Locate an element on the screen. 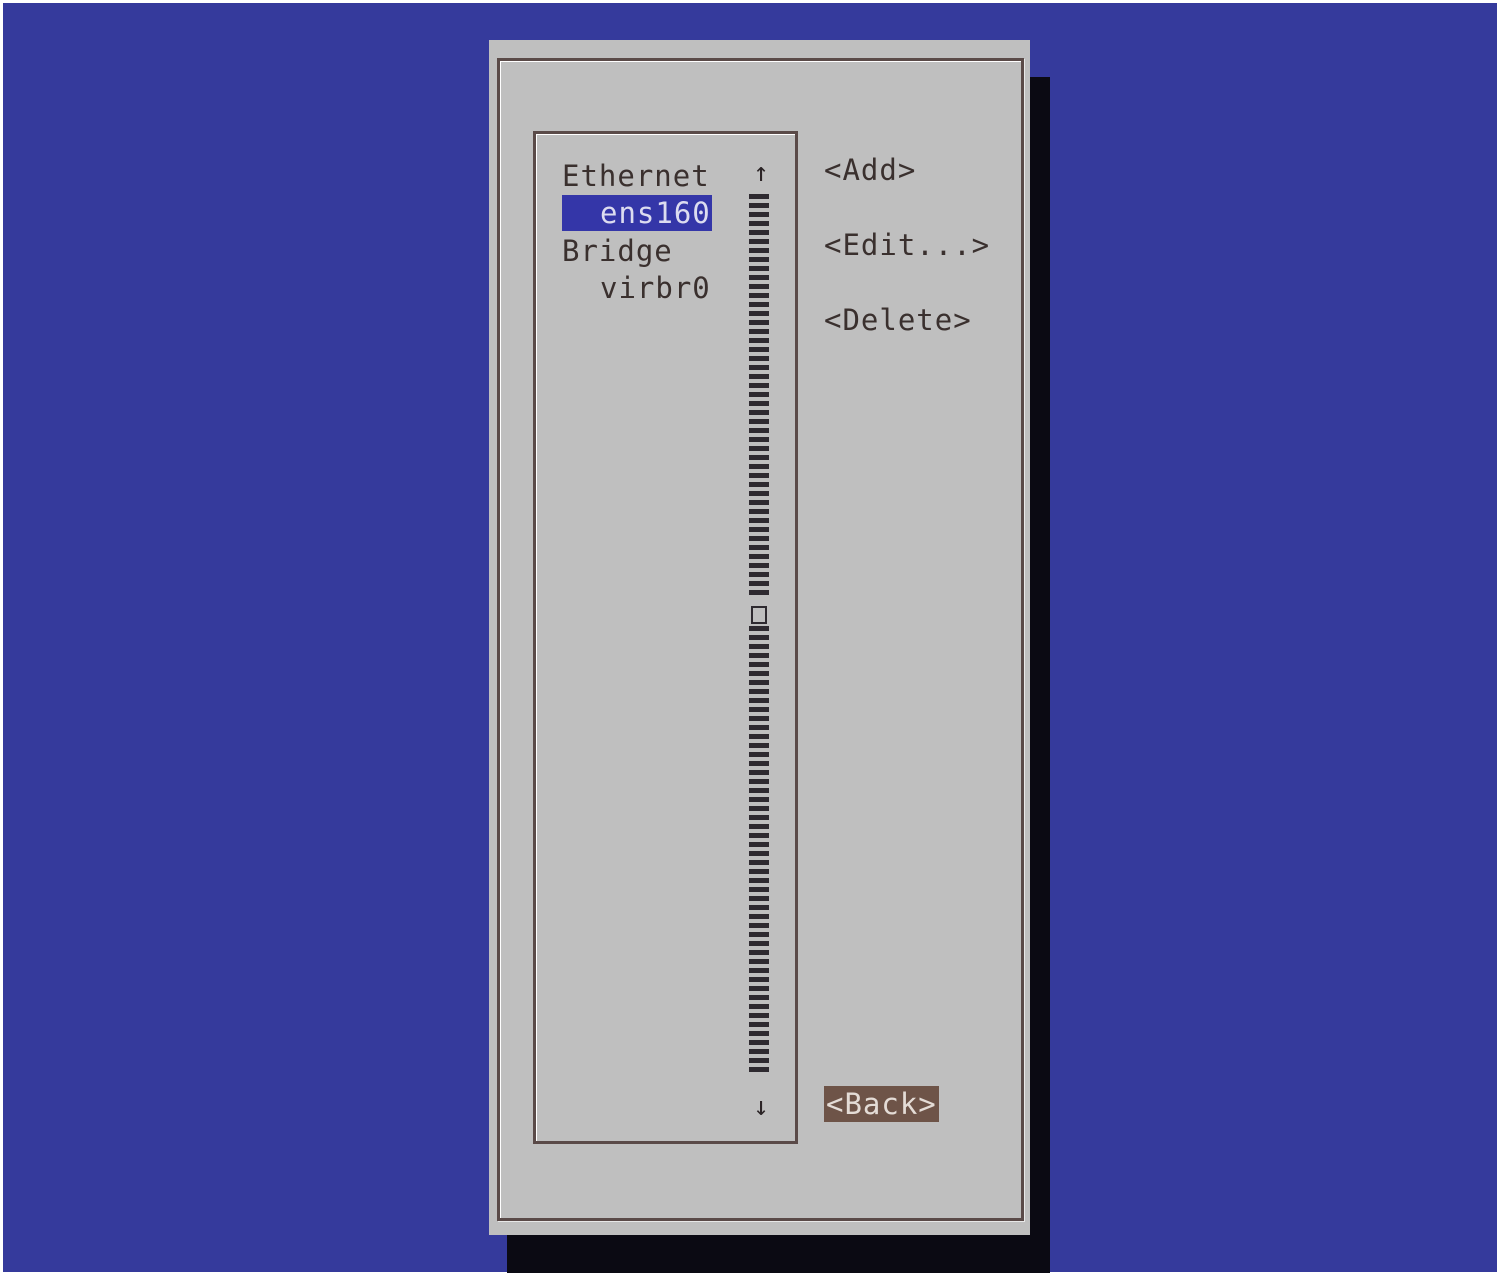 The width and height of the screenshot is (1500, 1275). scrollbar-track-lower is located at coordinates (759, 849).